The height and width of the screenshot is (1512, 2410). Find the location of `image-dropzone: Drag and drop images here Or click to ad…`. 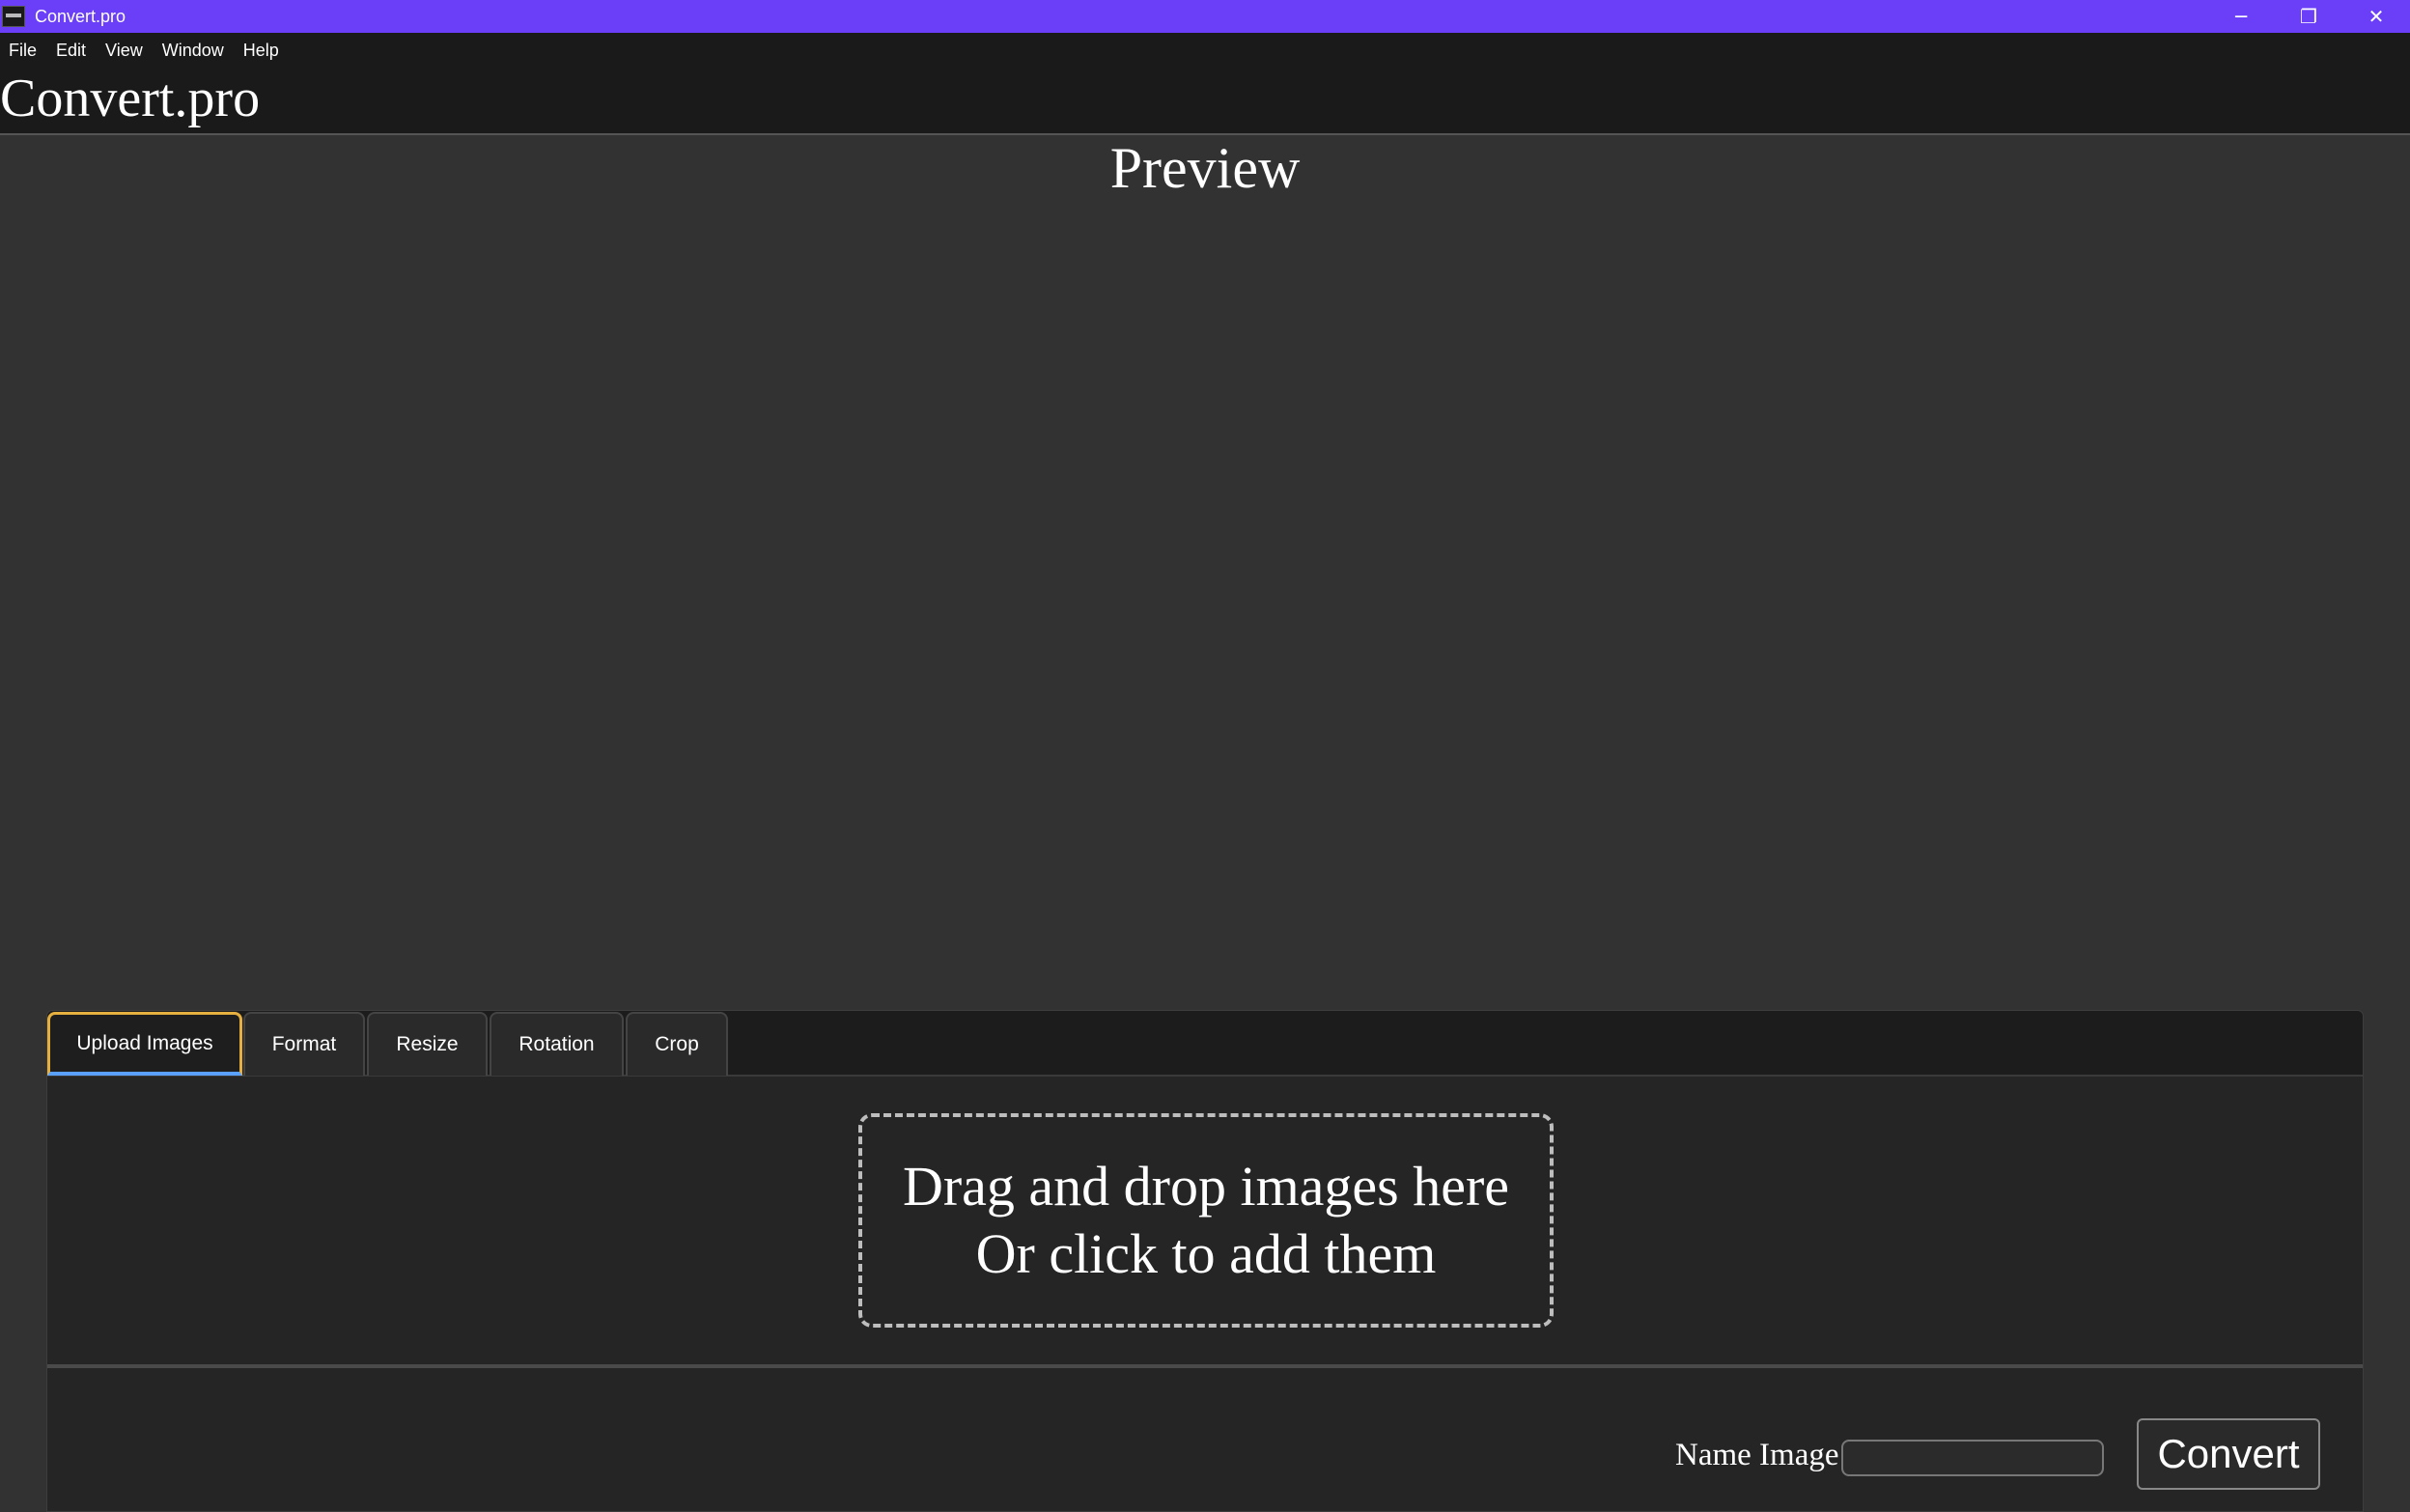

image-dropzone: Drag and drop images here Or click to ad… is located at coordinates (1206, 1221).